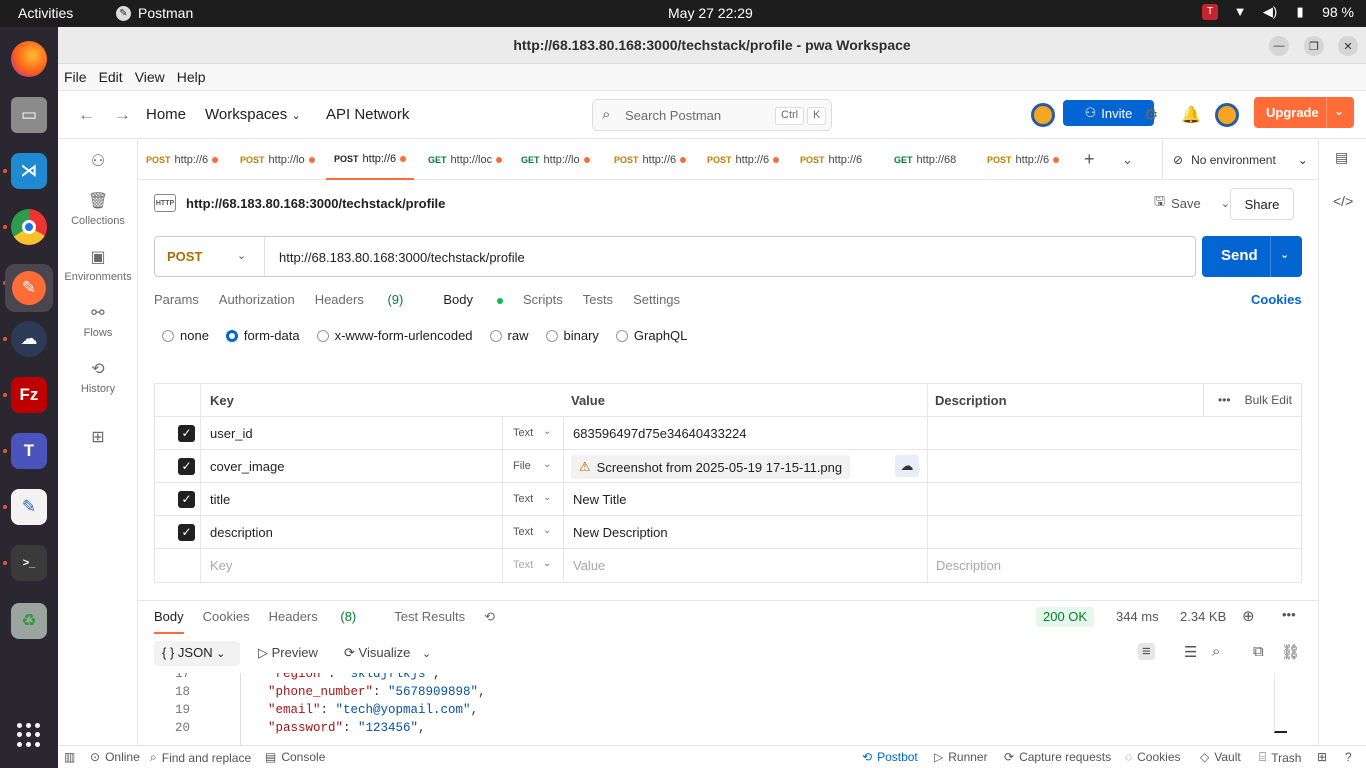 This screenshot has height=768, width=1366. I want to click on capture-requests-button: ⟳ Capture requests, so click(1057, 757).